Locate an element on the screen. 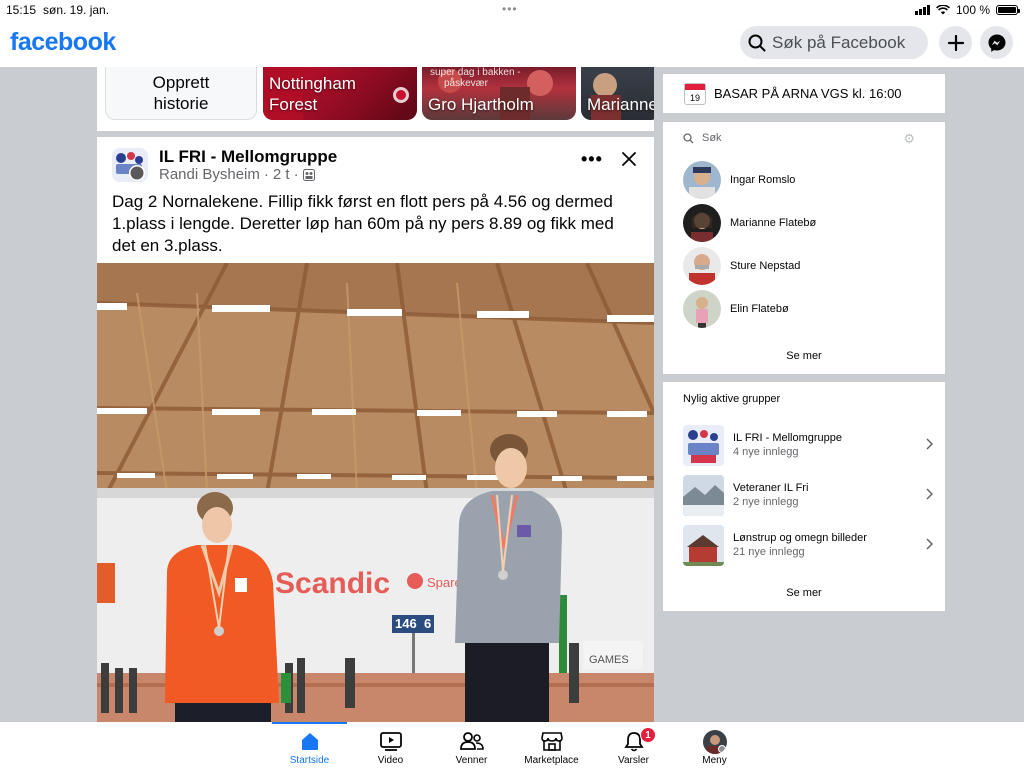 The image size is (1024, 768). group-new-posts: 2 nye innlegg is located at coordinates (766, 502).